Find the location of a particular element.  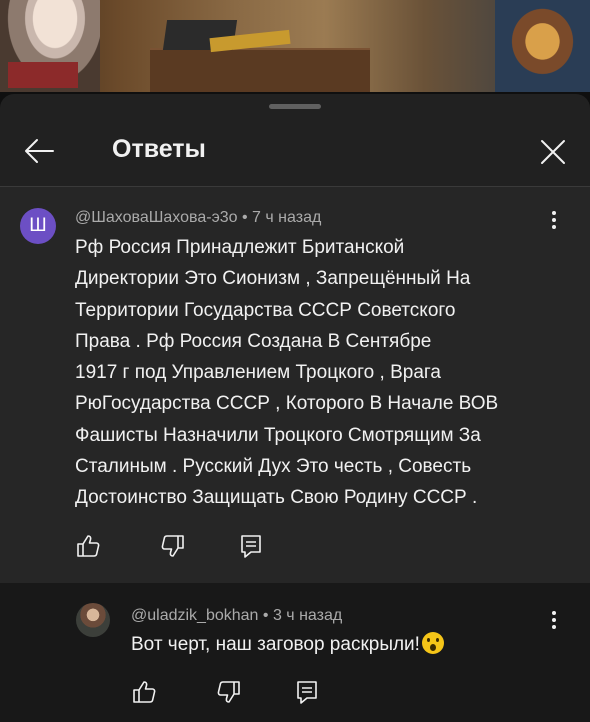

author-handle: @ШаховаШахова-э3о is located at coordinates (156, 217).